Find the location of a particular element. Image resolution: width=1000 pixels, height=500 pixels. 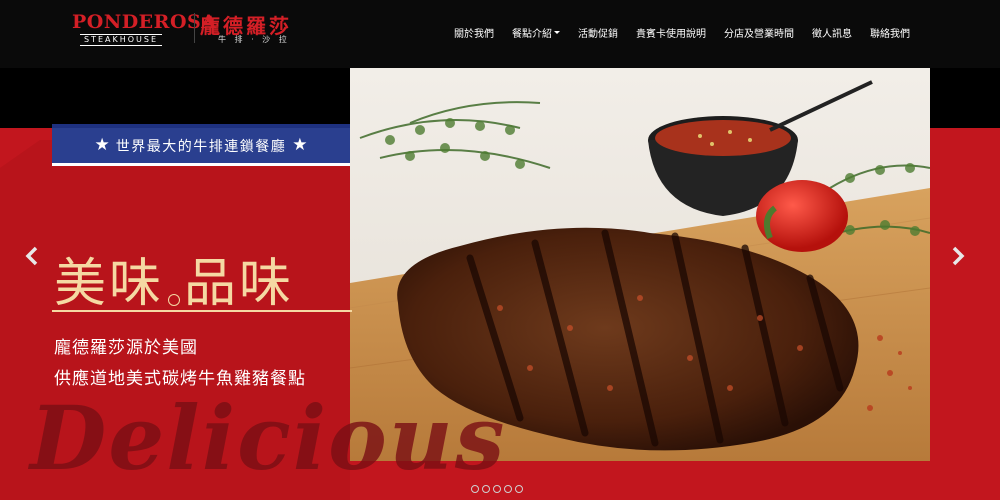

nav-label: 徵人訊息 is located at coordinates (832, 34).